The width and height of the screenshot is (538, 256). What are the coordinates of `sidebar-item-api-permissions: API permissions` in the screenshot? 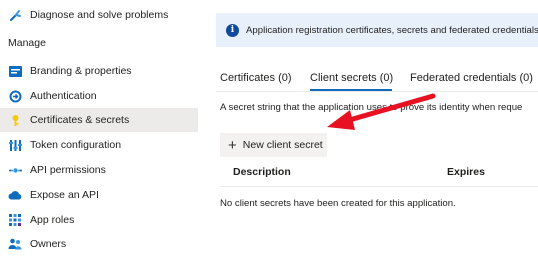 It's located at (99, 170).